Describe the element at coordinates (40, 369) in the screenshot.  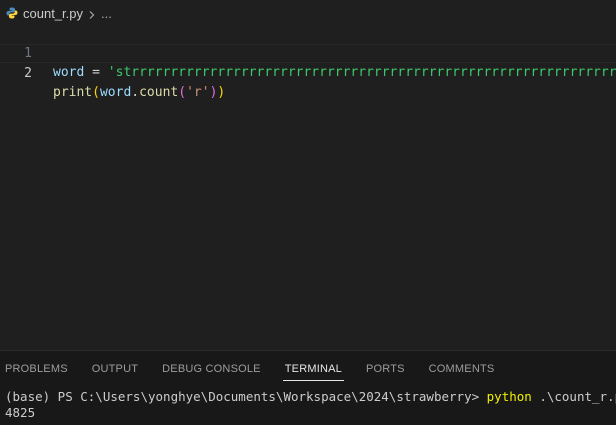
I see `tab-problems: PROBLEMS` at that location.